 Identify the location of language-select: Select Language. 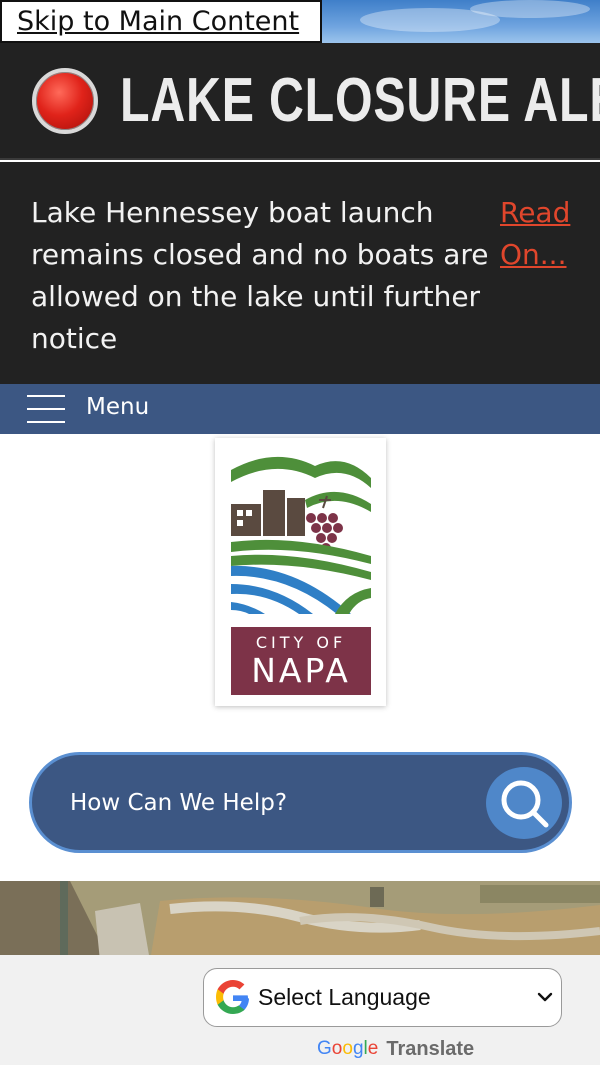
(382, 997).